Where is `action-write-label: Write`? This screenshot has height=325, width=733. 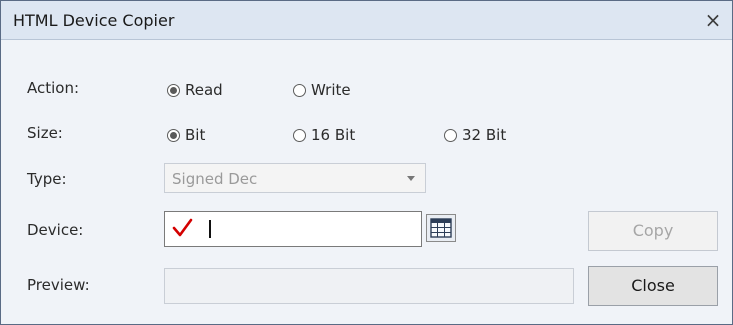
action-write-label: Write is located at coordinates (331, 90).